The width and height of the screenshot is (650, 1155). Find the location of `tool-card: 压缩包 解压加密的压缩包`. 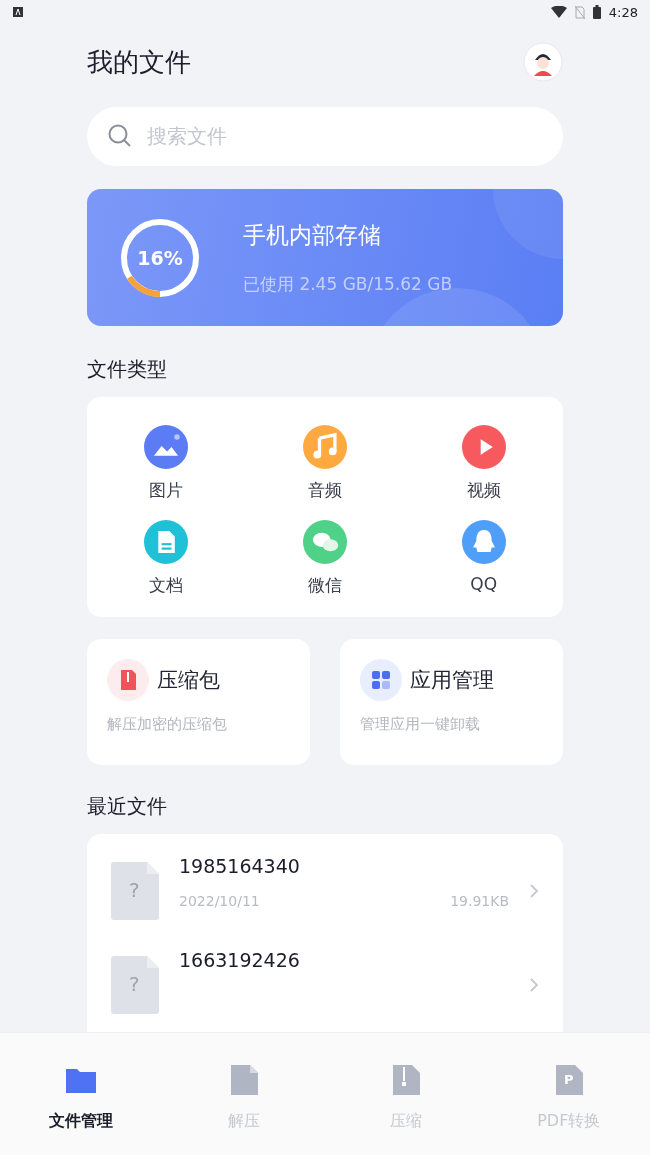

tool-card: 压缩包 解压加密的压缩包 is located at coordinates (198, 702).